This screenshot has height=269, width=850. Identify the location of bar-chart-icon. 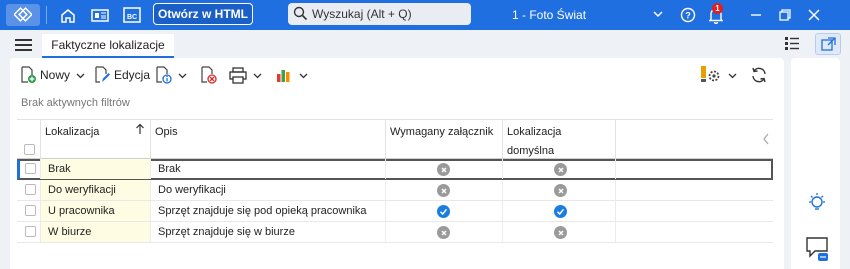
(283, 76).